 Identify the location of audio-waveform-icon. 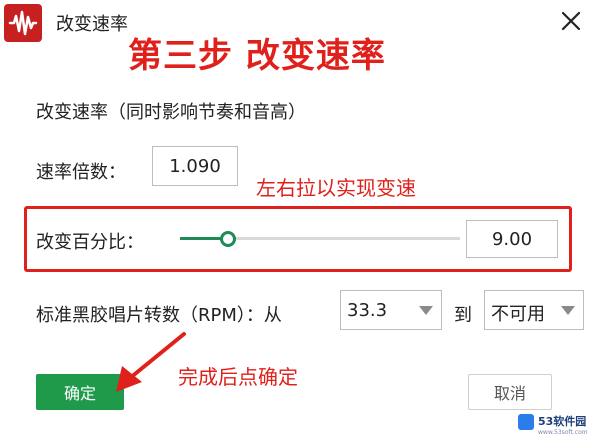
(23, 23).